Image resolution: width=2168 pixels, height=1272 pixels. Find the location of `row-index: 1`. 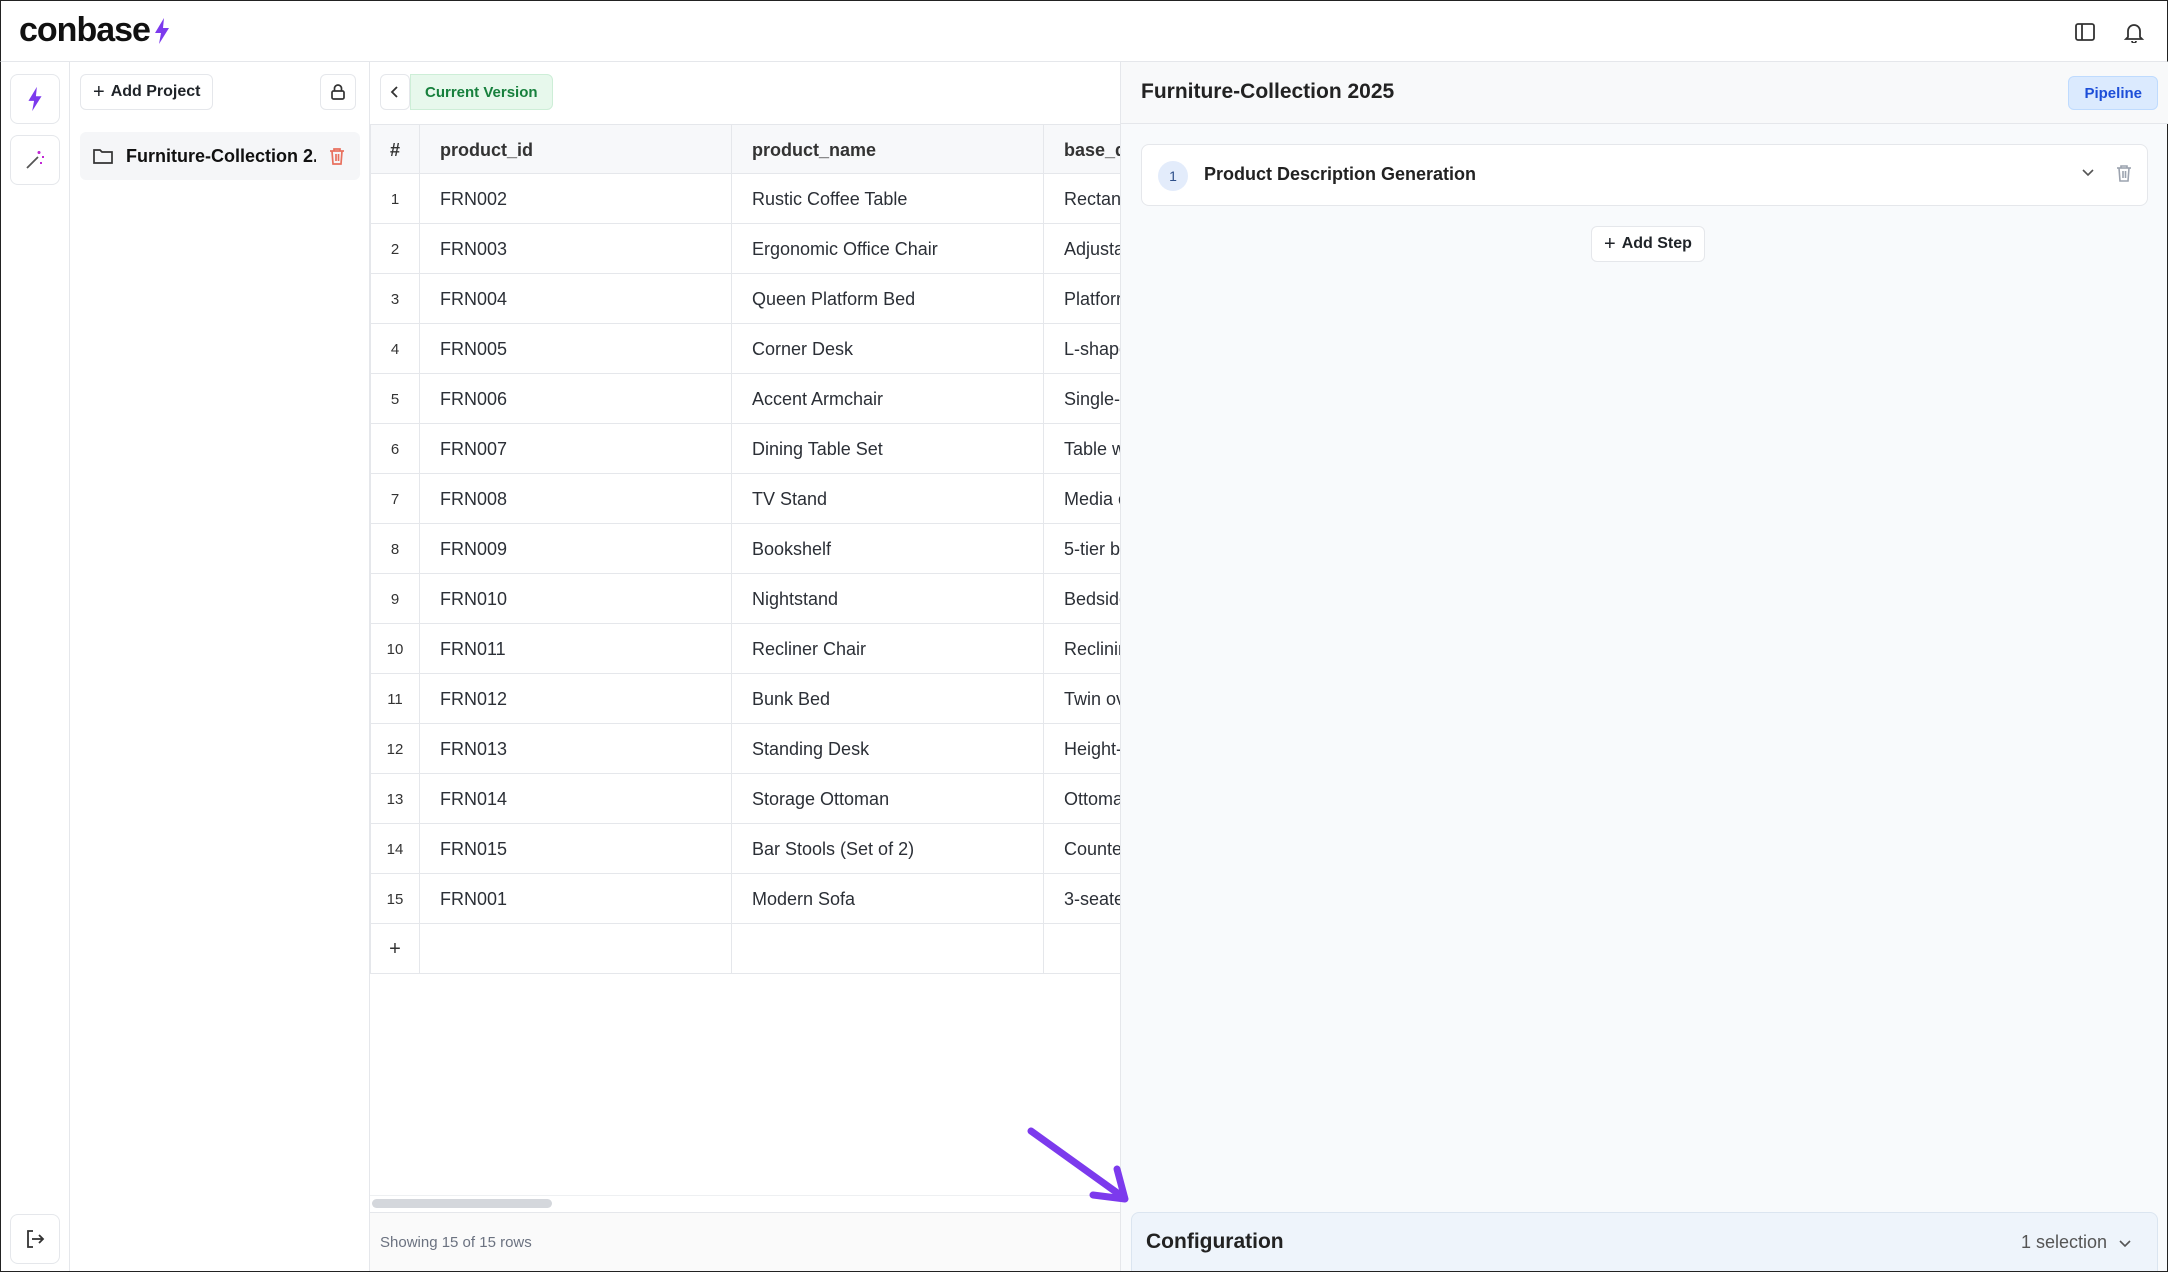

row-index: 1 is located at coordinates (395, 199).